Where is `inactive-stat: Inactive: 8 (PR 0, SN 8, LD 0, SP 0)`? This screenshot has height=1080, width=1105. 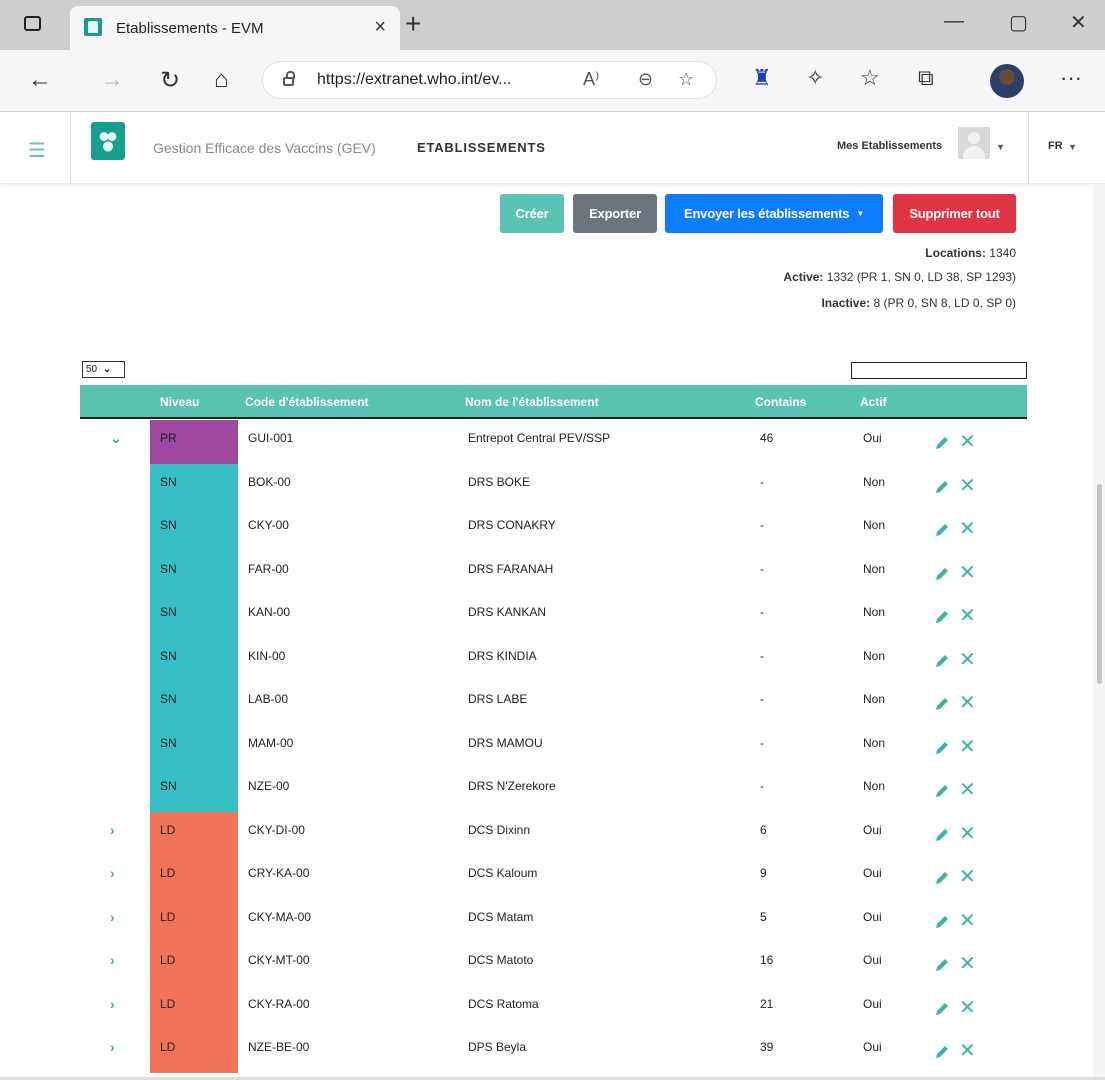
inactive-stat: Inactive: 8 (PR 0, SN 8, LD 0, SP 0) is located at coordinates (918, 303).